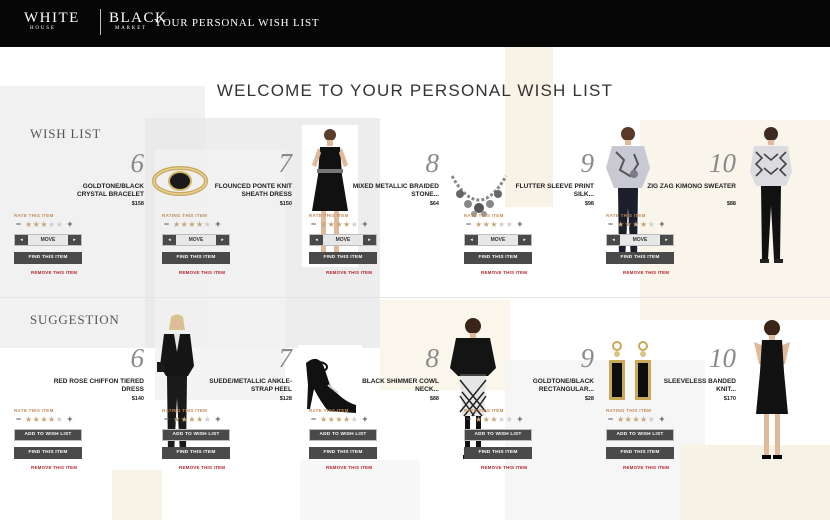  I want to click on product-price: $170, so click(729, 399).